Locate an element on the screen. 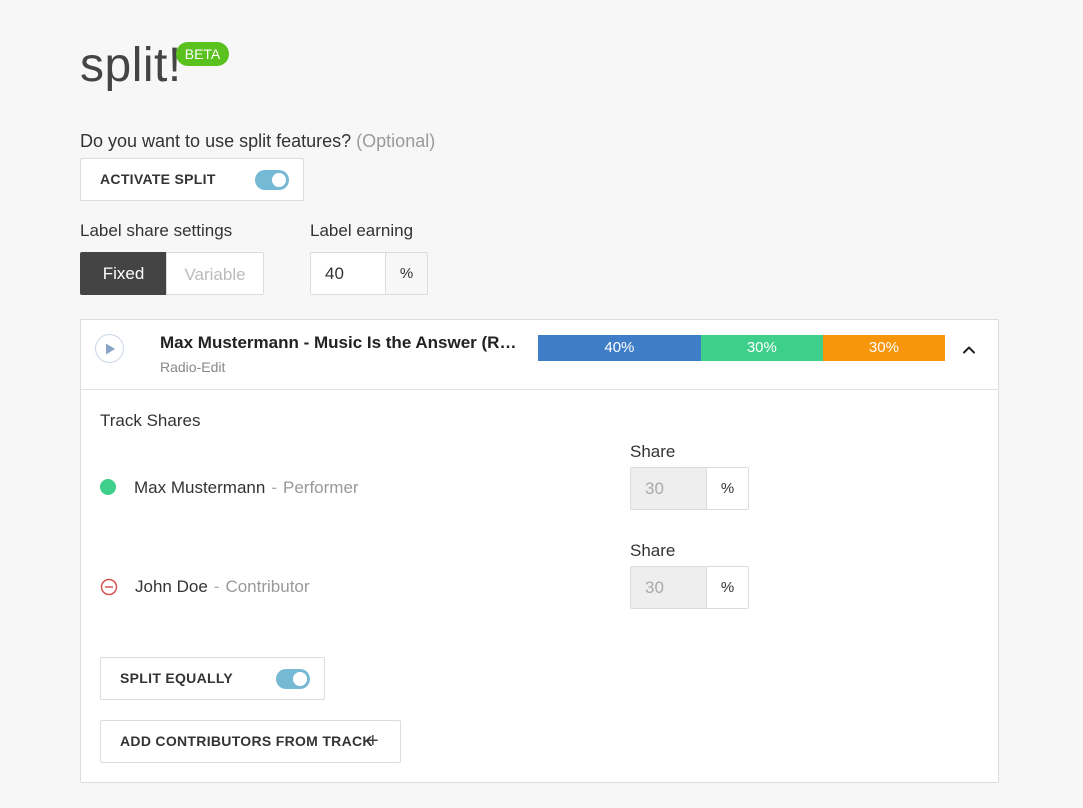 The width and height of the screenshot is (1083, 808). remove-contributor-button is located at coordinates (109, 587).